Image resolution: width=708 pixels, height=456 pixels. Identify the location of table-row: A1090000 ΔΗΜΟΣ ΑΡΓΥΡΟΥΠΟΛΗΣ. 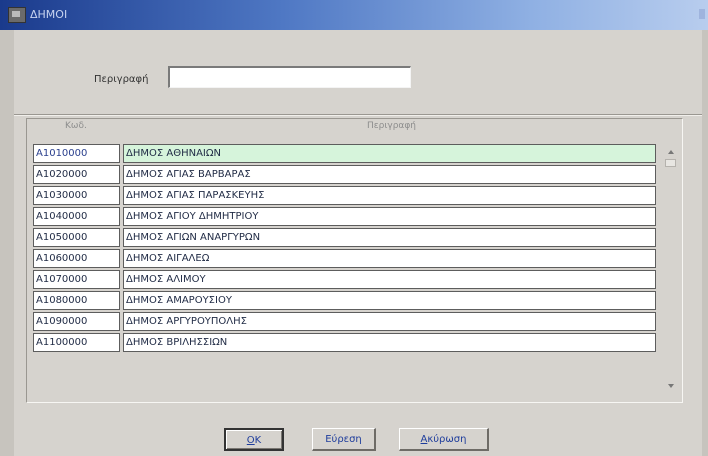
(345, 322).